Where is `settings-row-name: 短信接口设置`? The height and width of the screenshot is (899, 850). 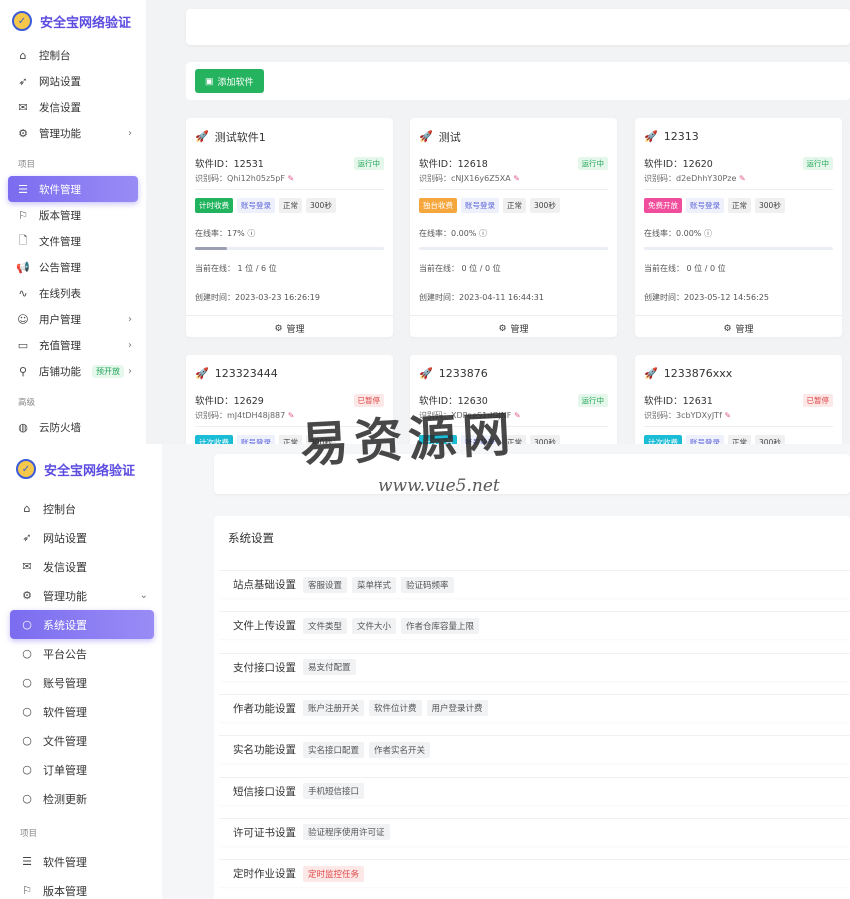
settings-row-name: 短信接口设置 is located at coordinates (264, 791).